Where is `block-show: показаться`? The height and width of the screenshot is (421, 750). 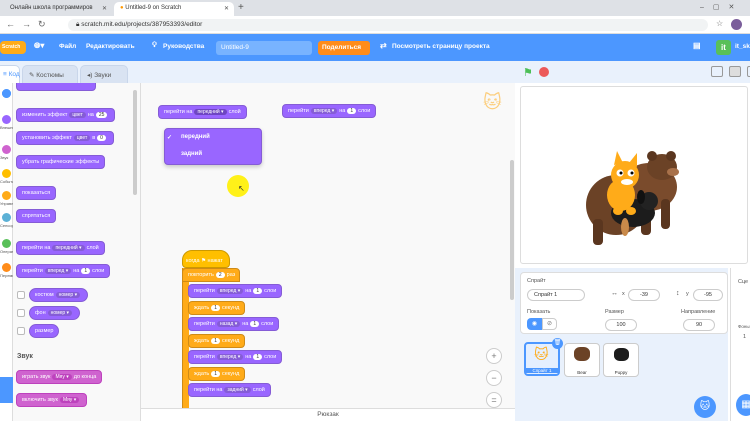
block-show: показаться is located at coordinates (36, 193).